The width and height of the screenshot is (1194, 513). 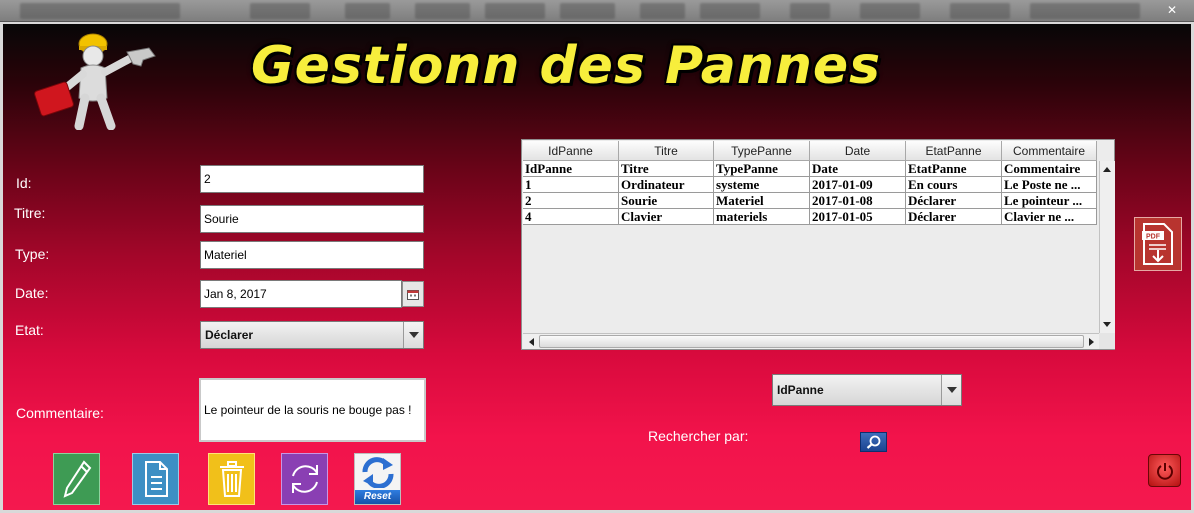 I want to click on table-cell: 2, so click(x=571, y=201).